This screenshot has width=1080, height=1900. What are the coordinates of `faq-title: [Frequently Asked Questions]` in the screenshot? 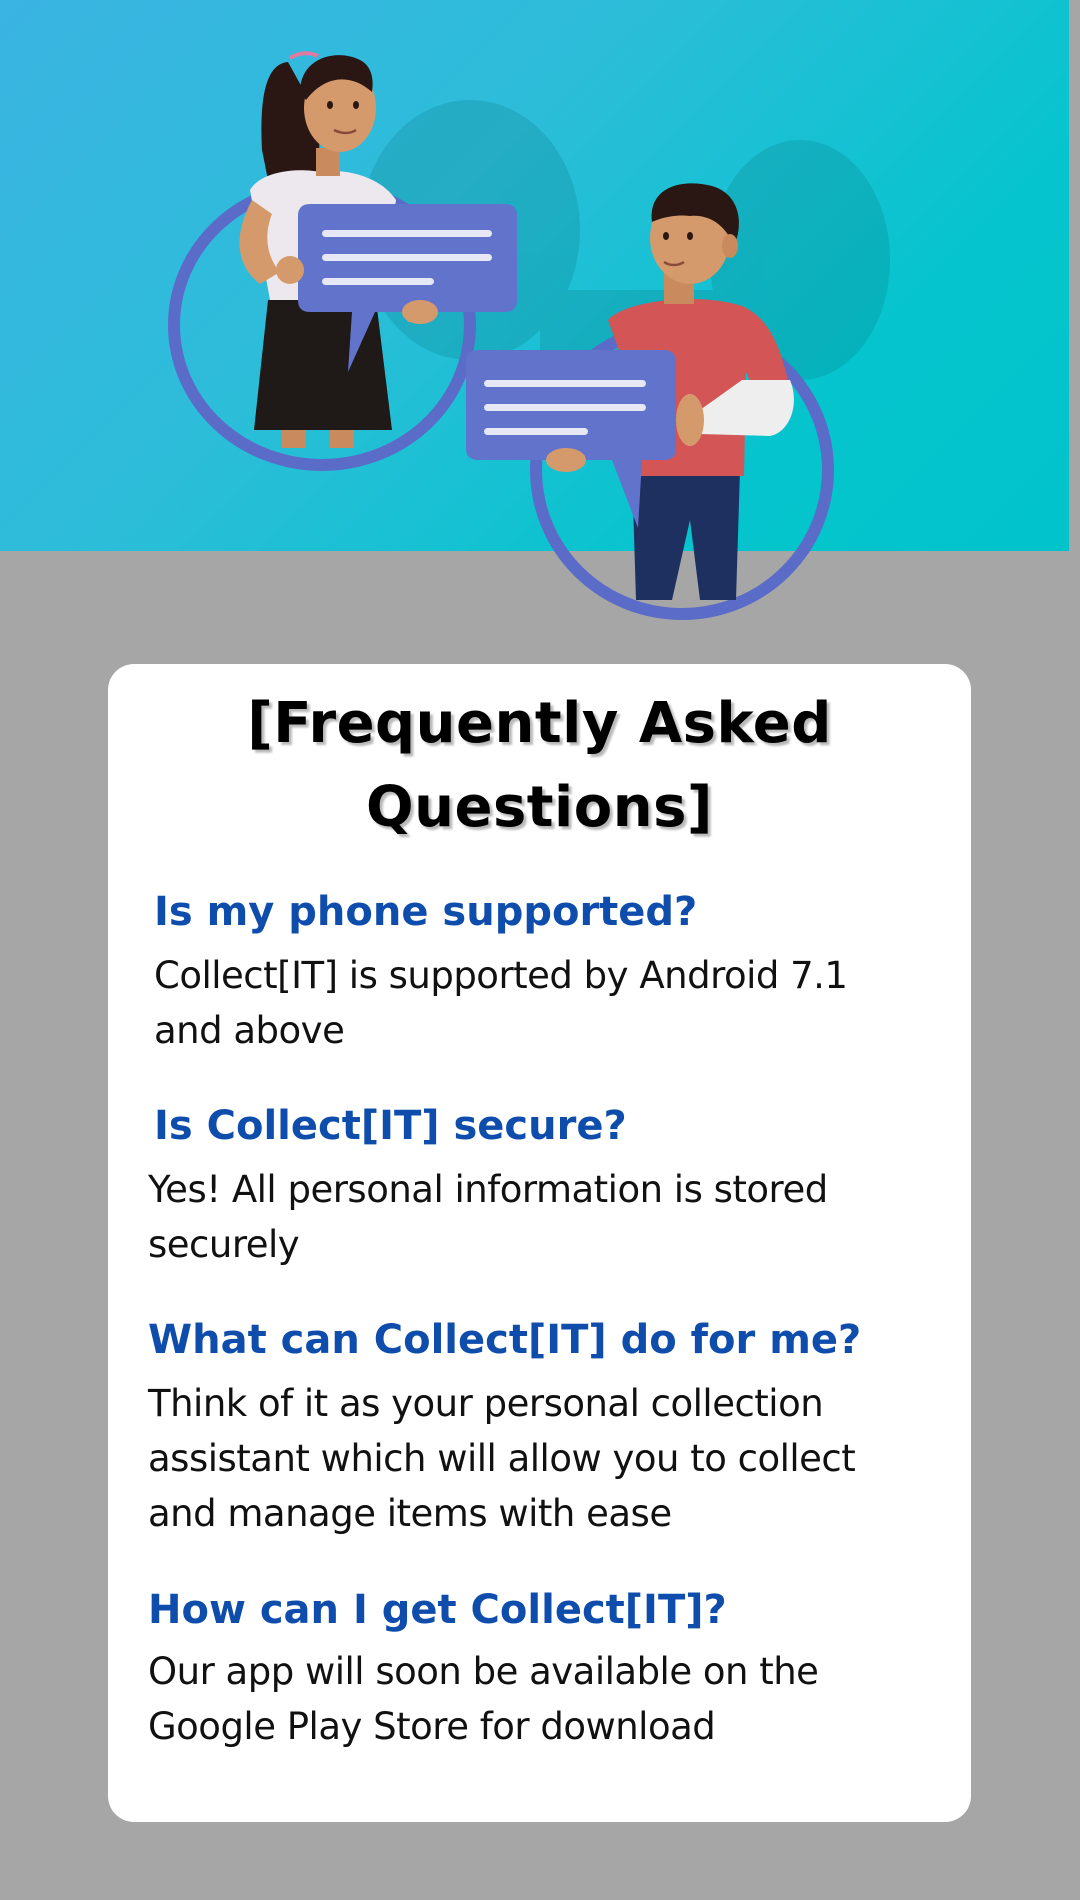 It's located at (539, 765).